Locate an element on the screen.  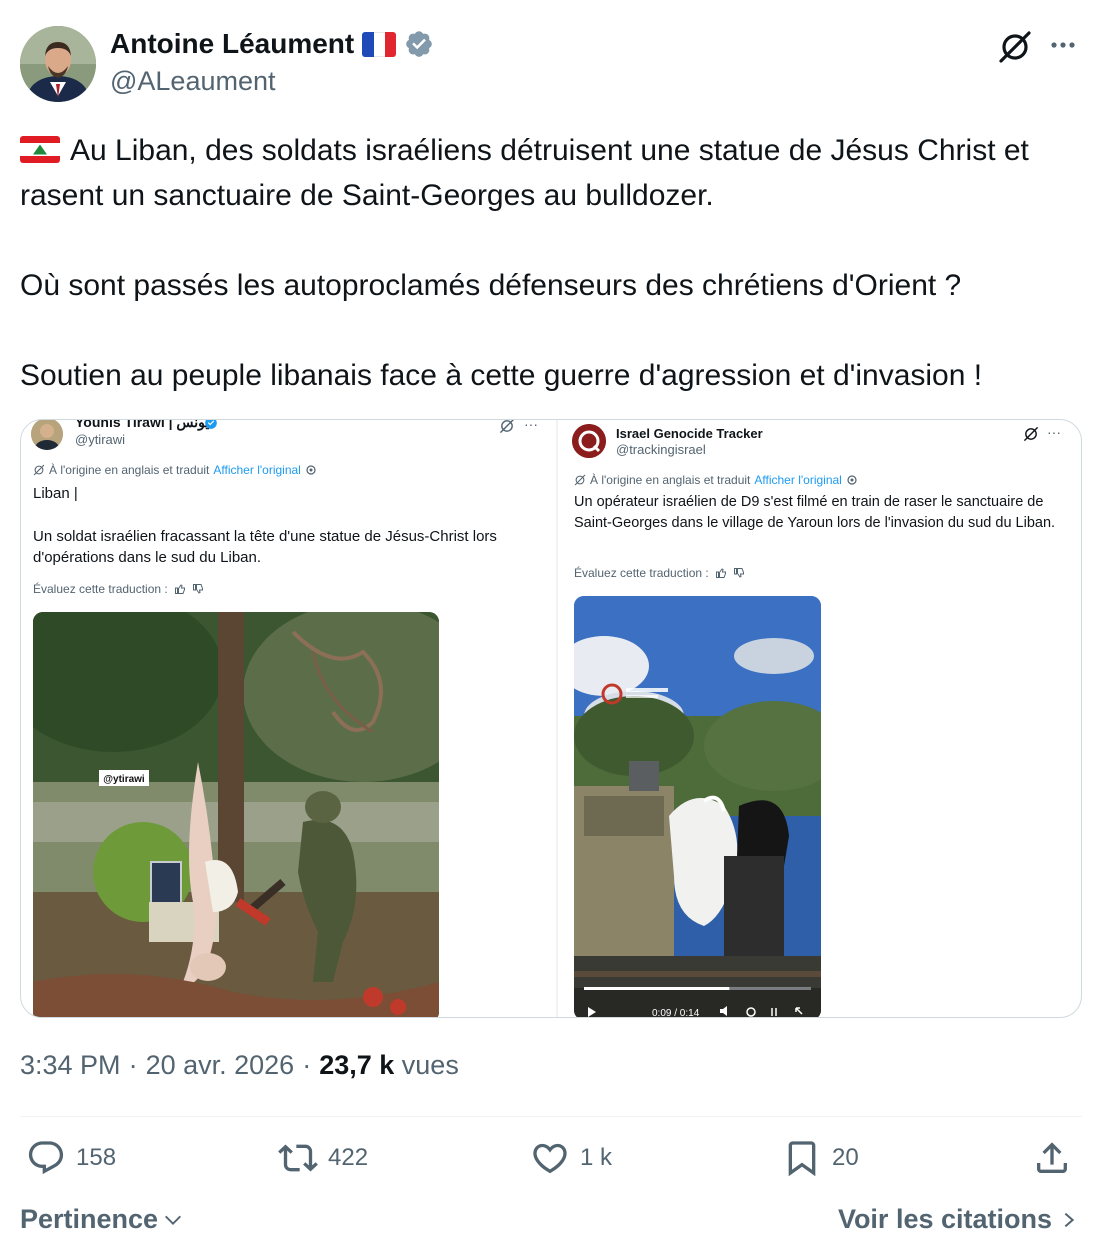
share-button is located at coordinates (1052, 1158).